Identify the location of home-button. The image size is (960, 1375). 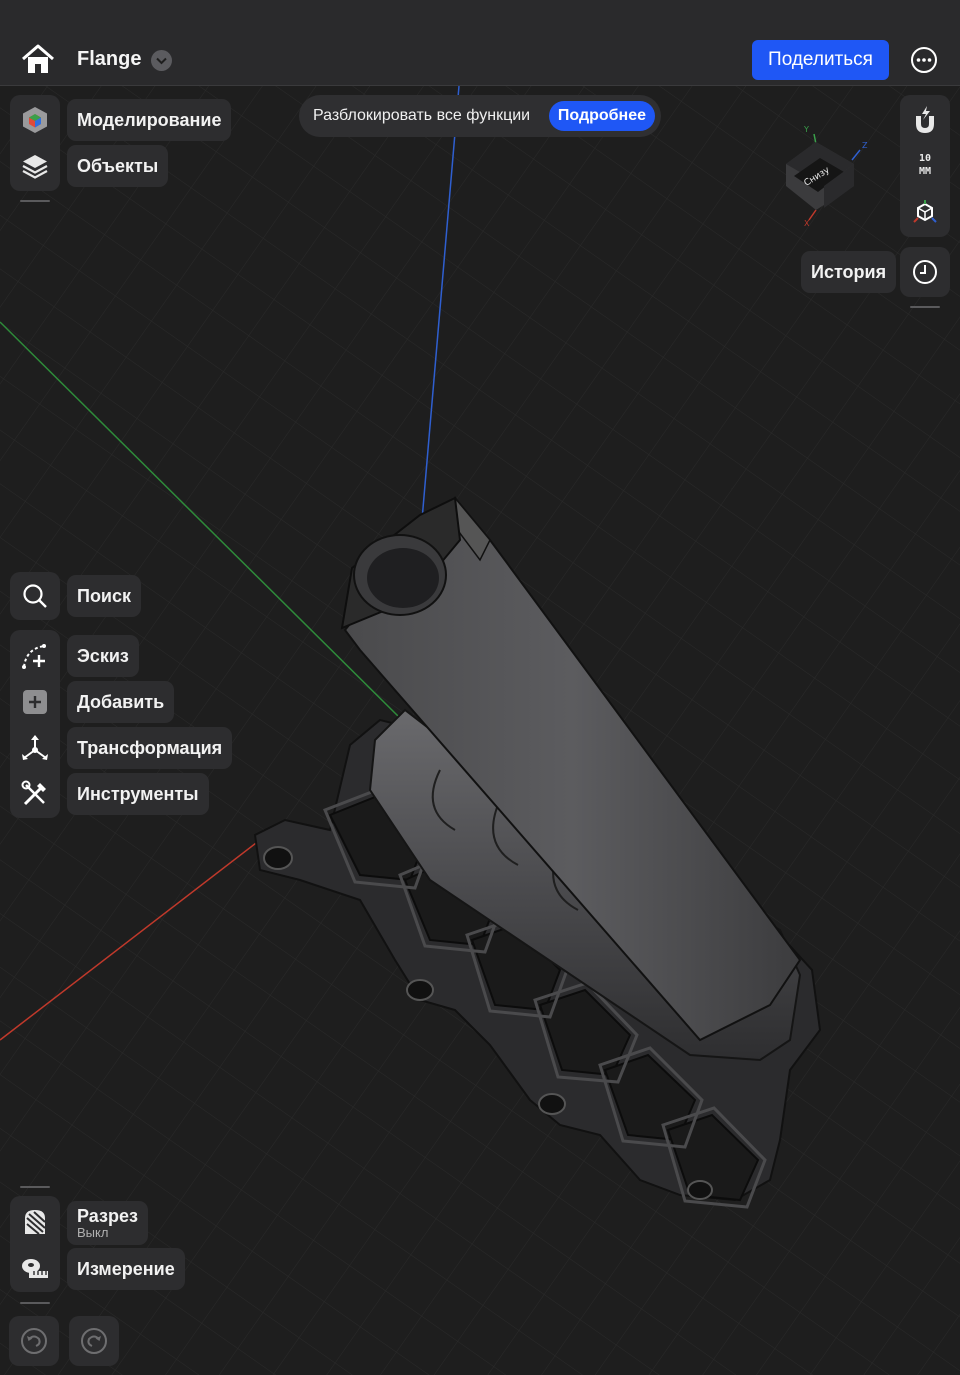
(38, 59).